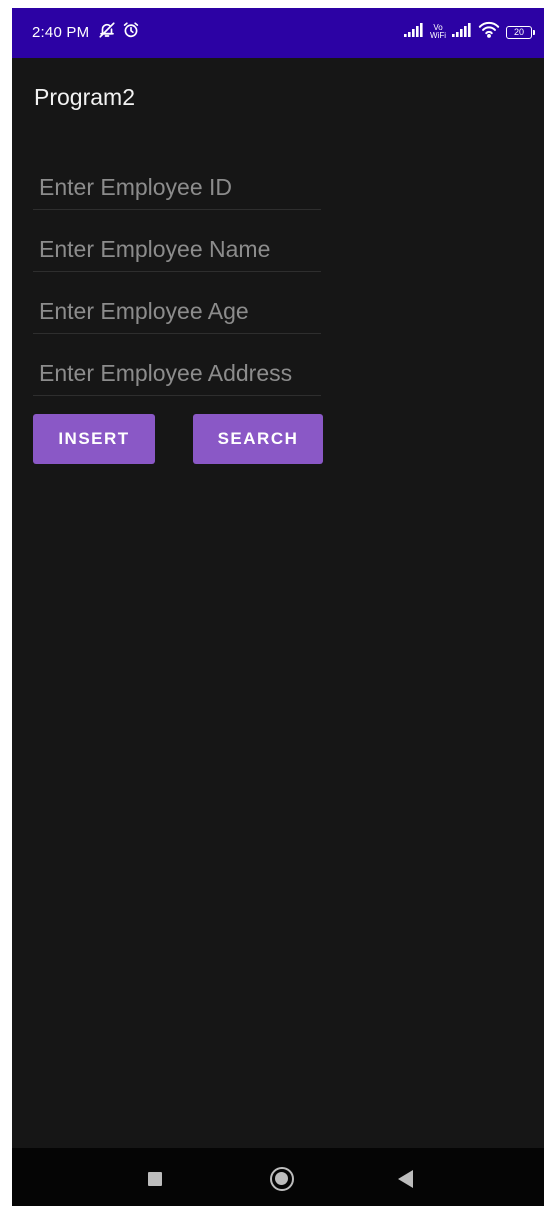 The height and width of the screenshot is (1206, 544). I want to click on search-button: SEARCH, so click(258, 439).